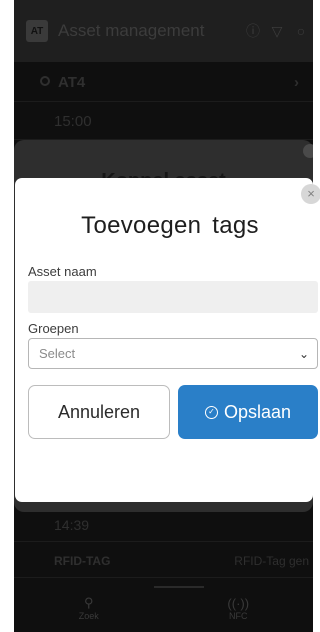  What do you see at coordinates (271, 560) in the screenshot?
I see `rfid-value: RFID-Tag gen` at bounding box center [271, 560].